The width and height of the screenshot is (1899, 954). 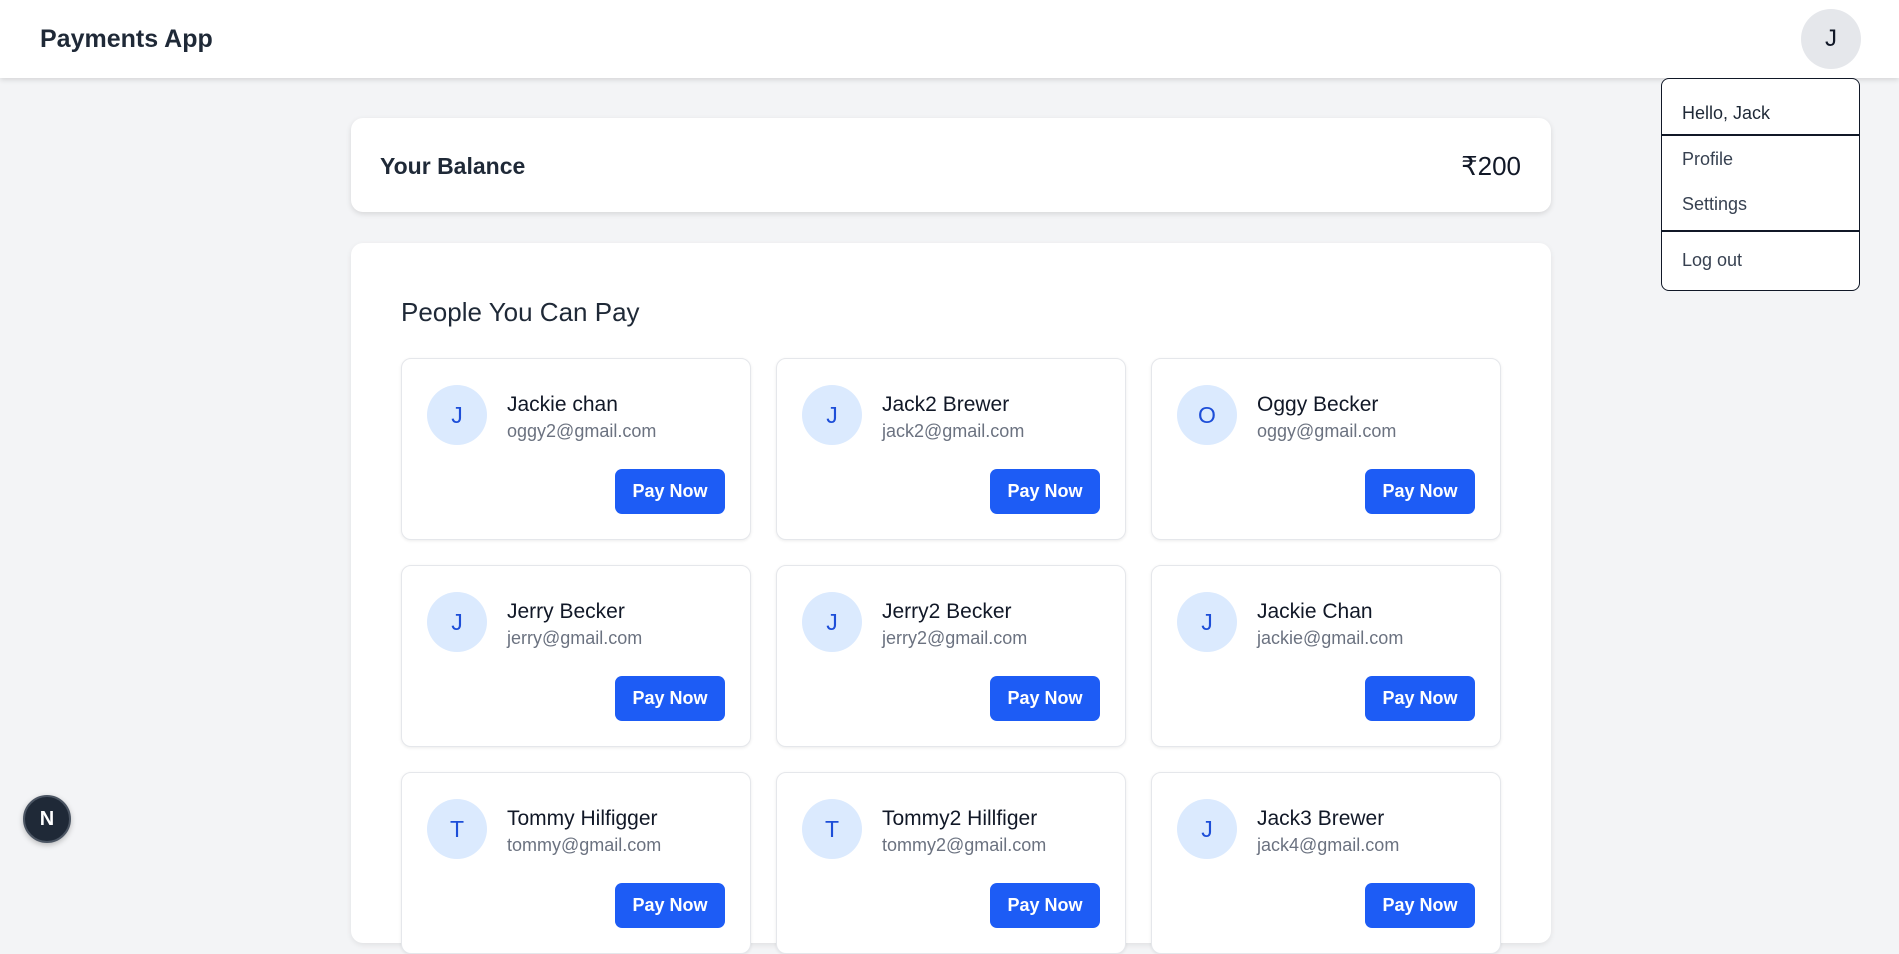 I want to click on person-name: Jack3 Brewer, so click(x=1321, y=818).